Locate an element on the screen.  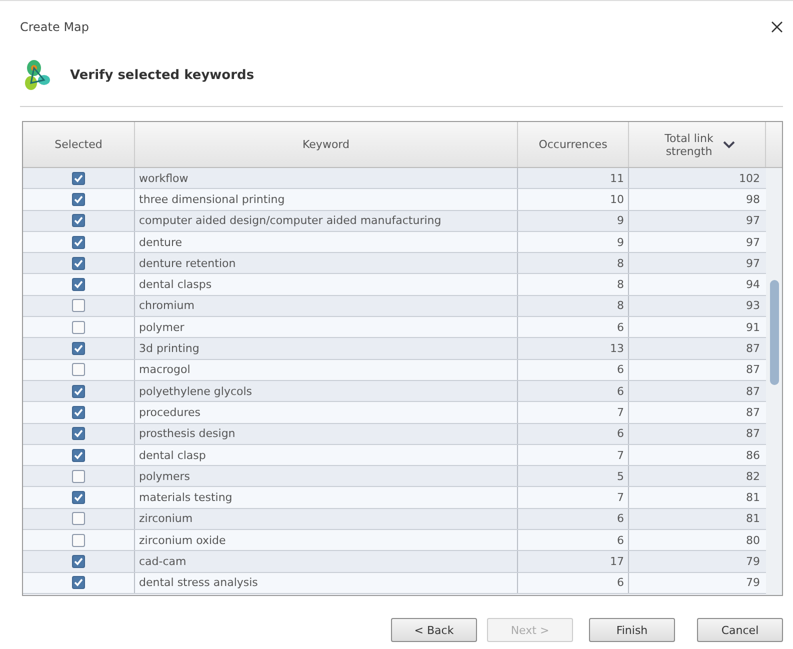
link-strength-cell-text: 91 is located at coordinates (753, 328).